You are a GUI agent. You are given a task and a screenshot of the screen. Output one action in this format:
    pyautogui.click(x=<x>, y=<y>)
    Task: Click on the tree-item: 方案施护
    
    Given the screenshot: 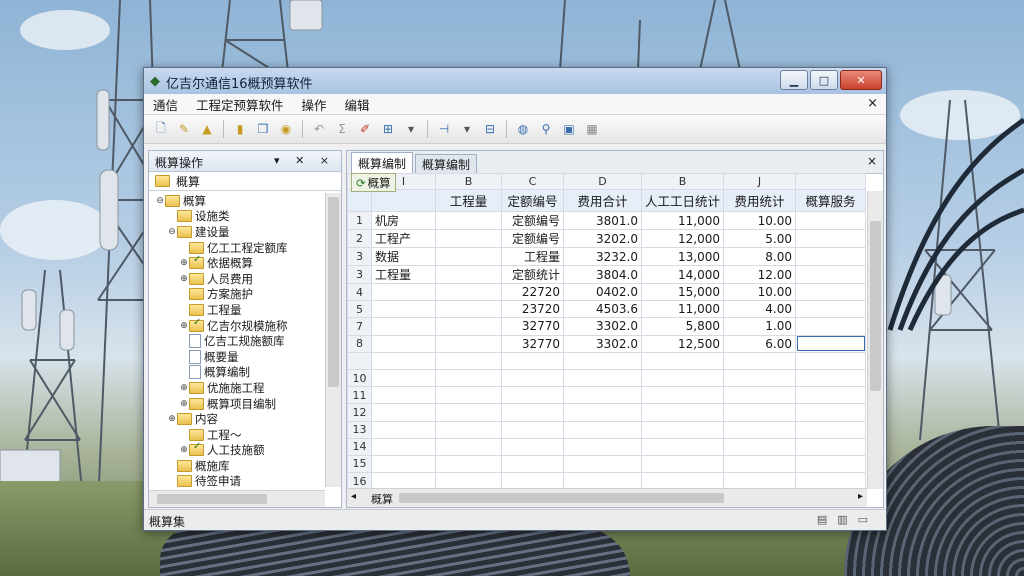 What is the action you would take?
    pyautogui.click(x=237, y=295)
    